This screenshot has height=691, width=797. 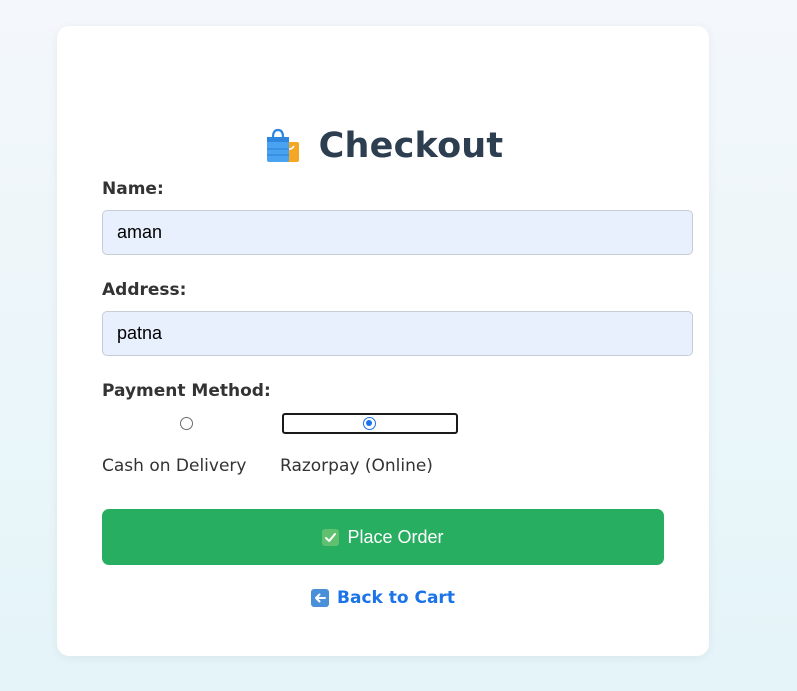 What do you see at coordinates (283, 146) in the screenshot?
I see `shopping-bags-icon` at bounding box center [283, 146].